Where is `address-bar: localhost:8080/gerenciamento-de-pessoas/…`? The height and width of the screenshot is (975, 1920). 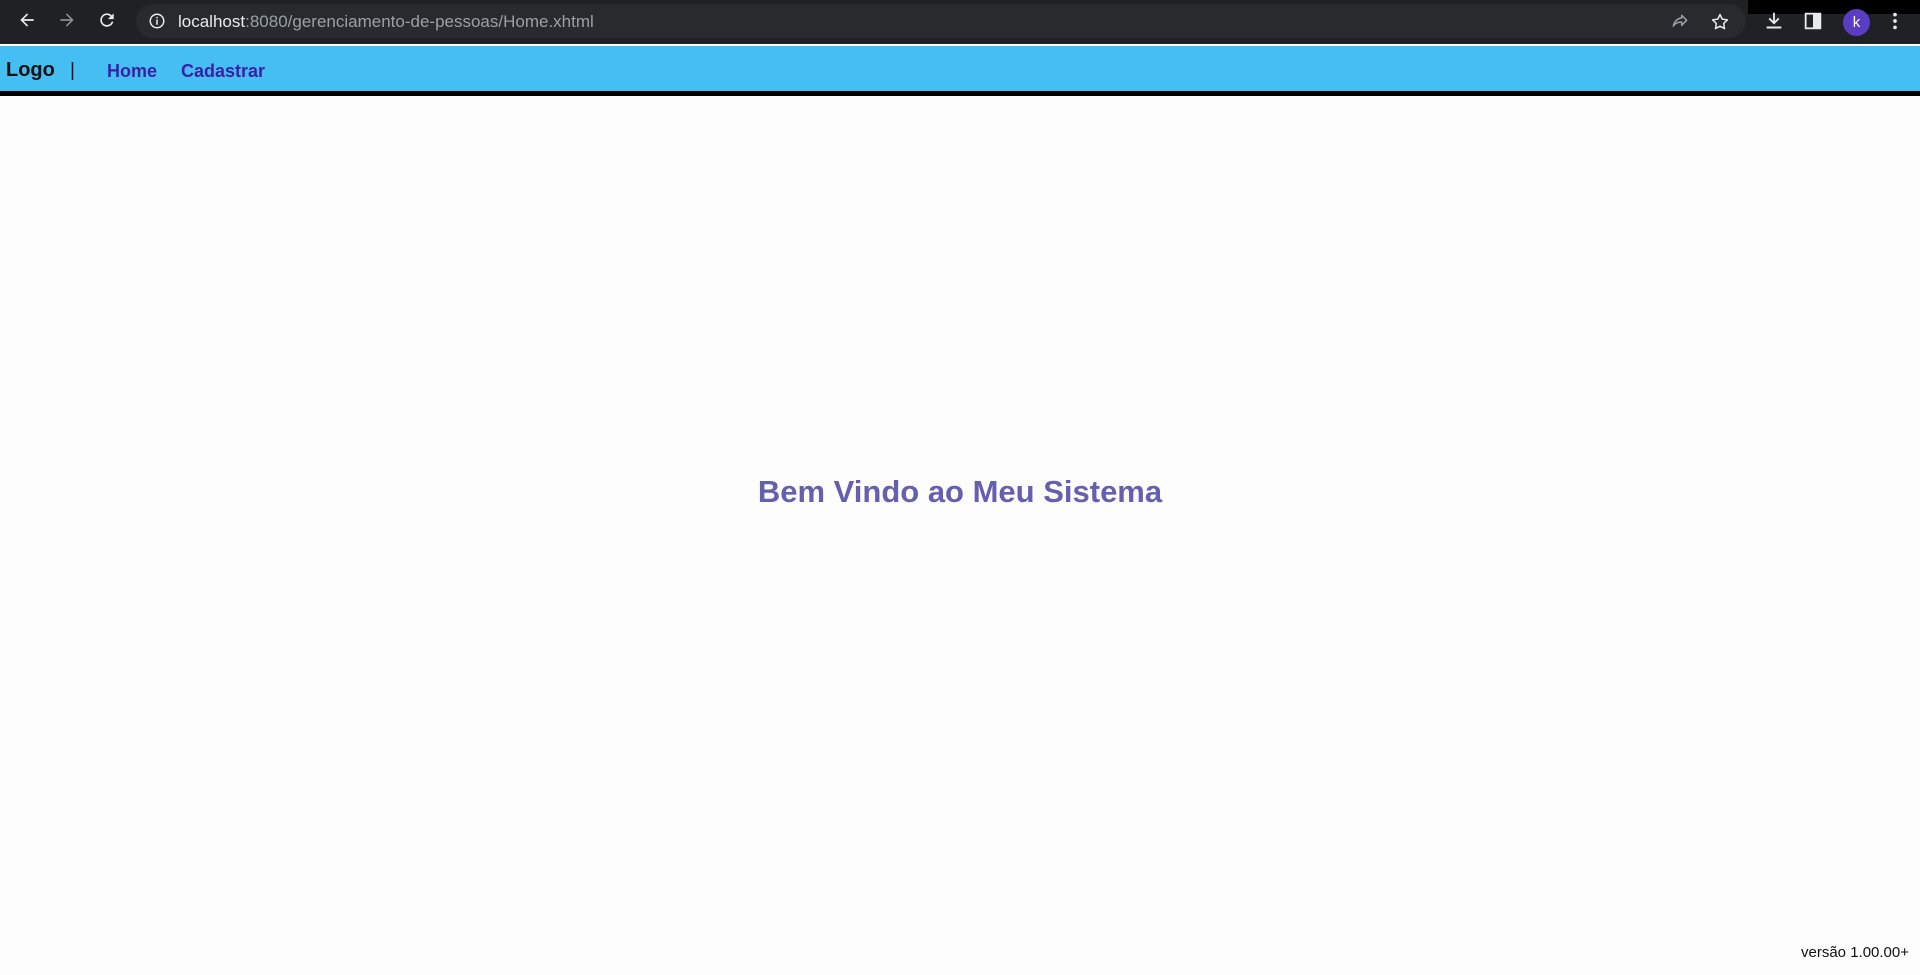 address-bar: localhost:8080/gerenciamento-de-pessoas/… is located at coordinates (941, 21).